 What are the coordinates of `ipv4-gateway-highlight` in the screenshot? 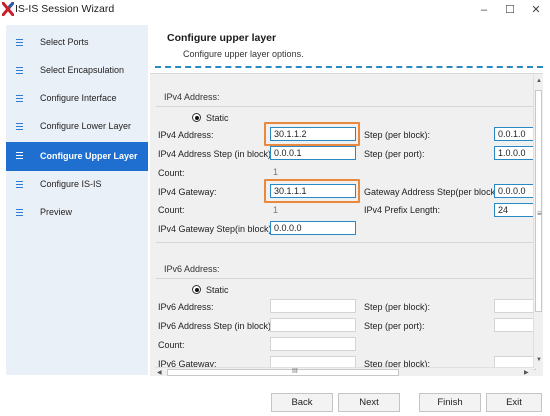 It's located at (312, 191).